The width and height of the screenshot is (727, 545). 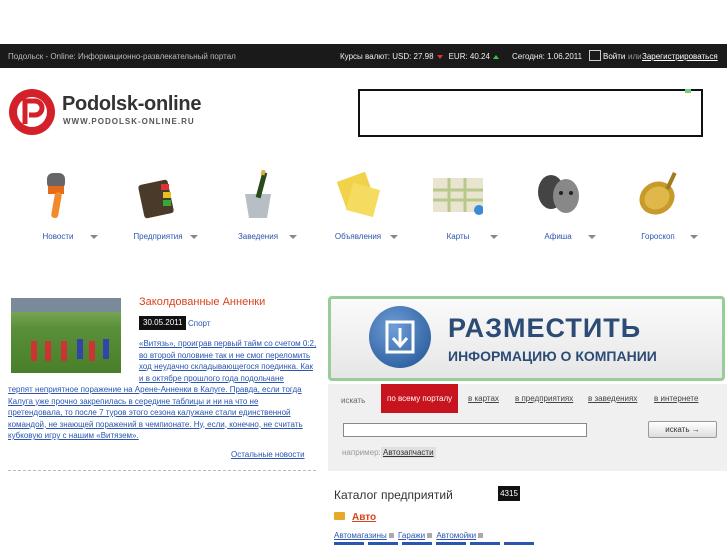 I want to click on register-link: Зарегистрироваться, so click(x=680, y=56).